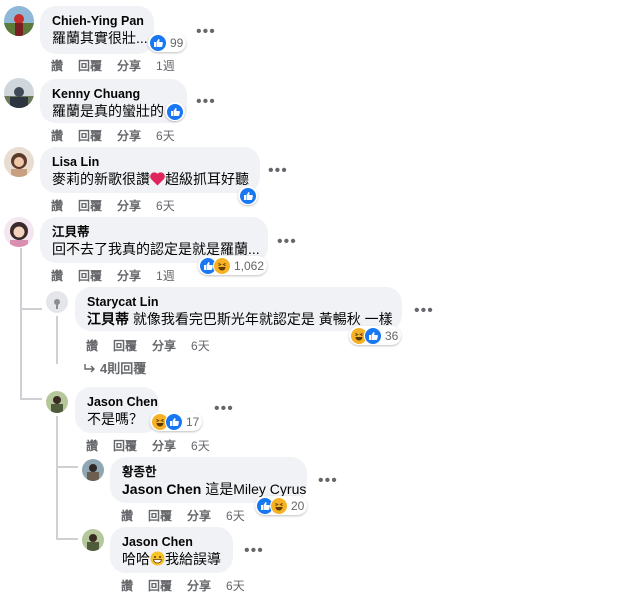 The width and height of the screenshot is (631, 596). I want to click on comment-author: Lisa Lin, so click(150, 162).